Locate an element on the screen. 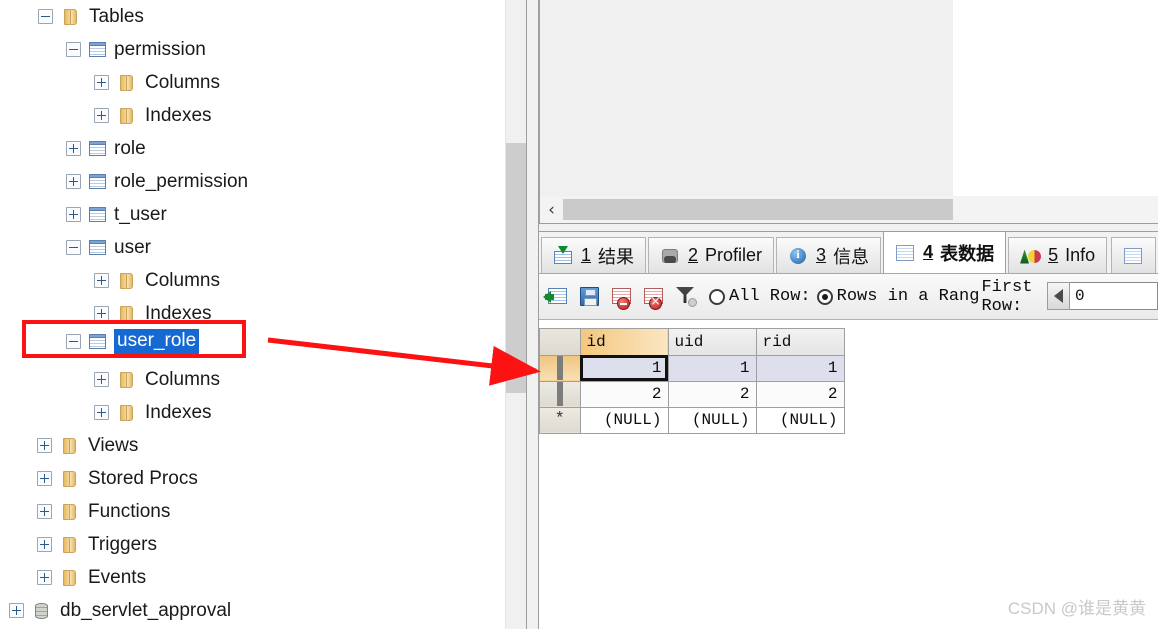 This screenshot has height=629, width=1158. column-header-rid: rid is located at coordinates (800, 342).